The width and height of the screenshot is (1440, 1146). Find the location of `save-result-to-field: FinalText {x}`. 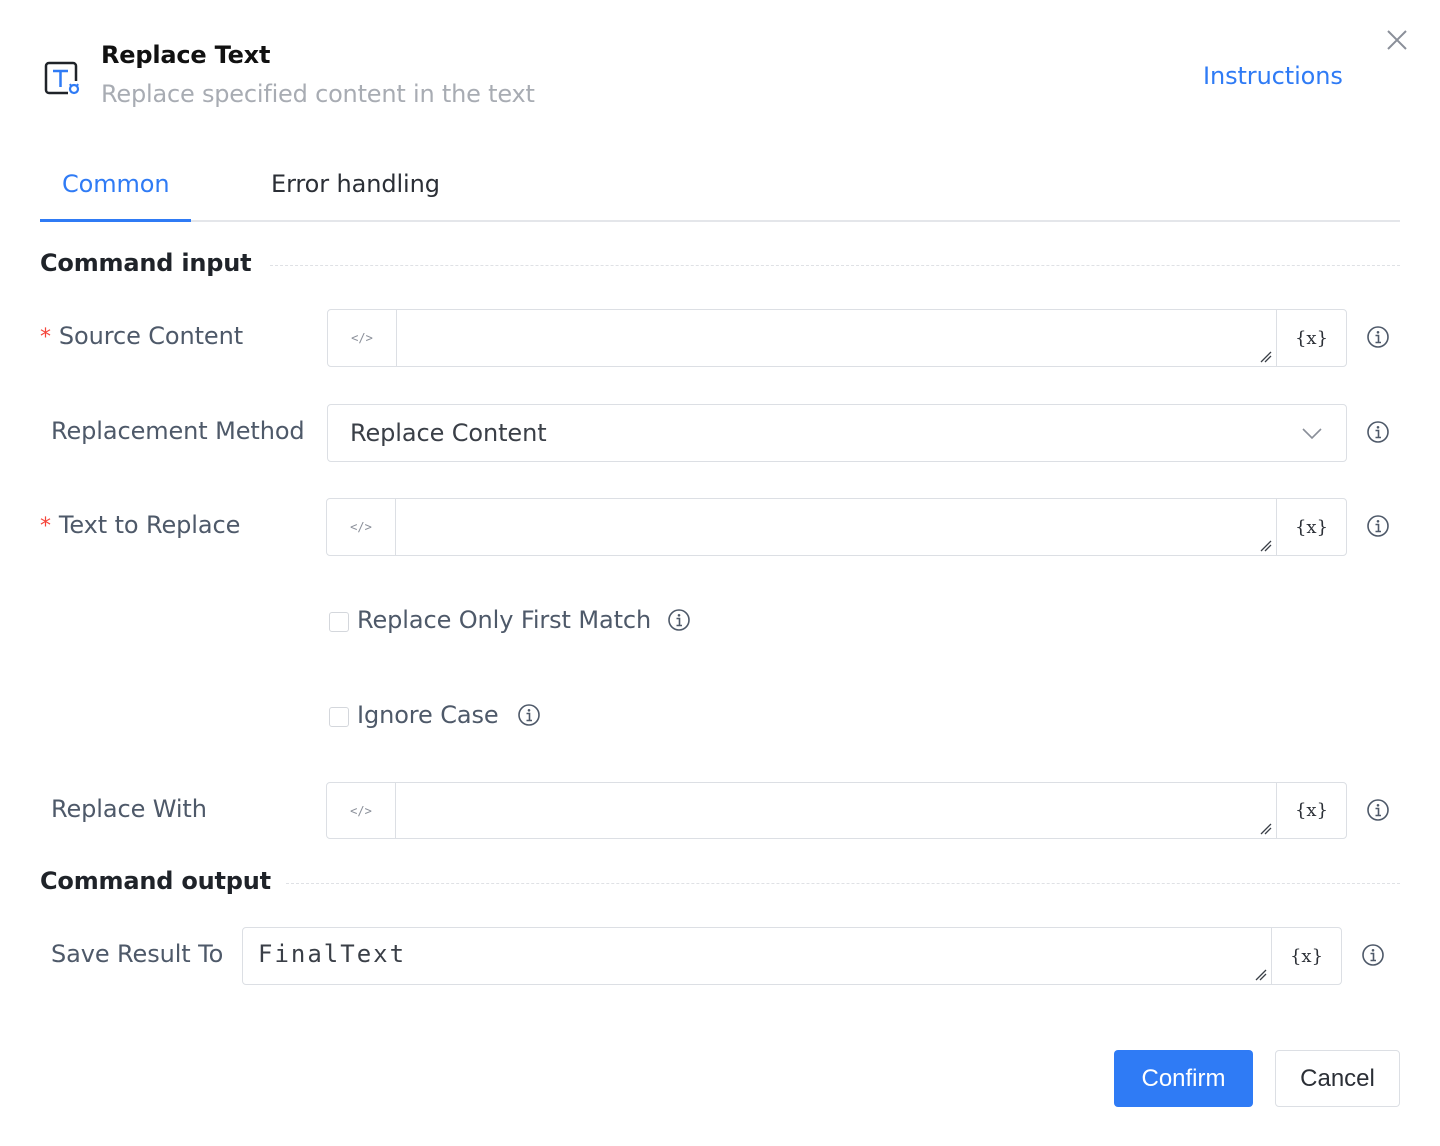

save-result-to-field: FinalText {x} is located at coordinates (792, 956).